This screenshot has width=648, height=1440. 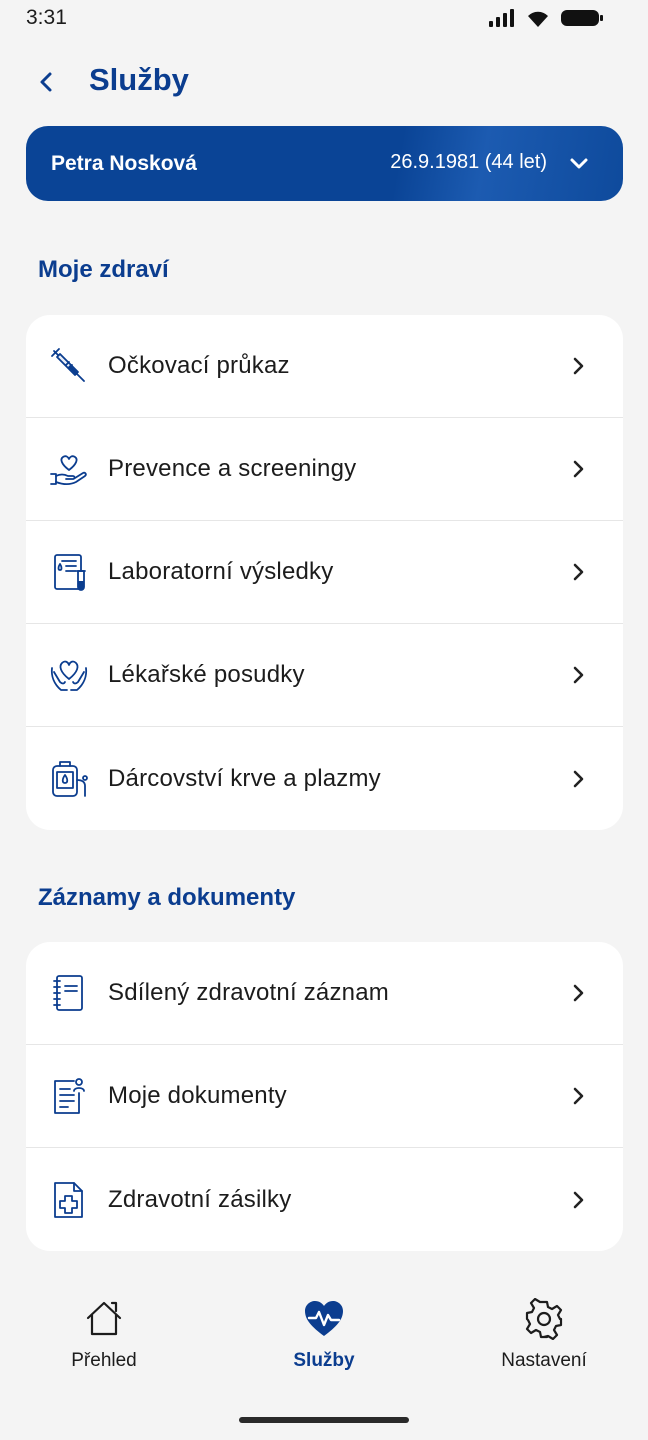 What do you see at coordinates (324, 675) in the screenshot?
I see `list-item-medical-reports: Lékařské posudky` at bounding box center [324, 675].